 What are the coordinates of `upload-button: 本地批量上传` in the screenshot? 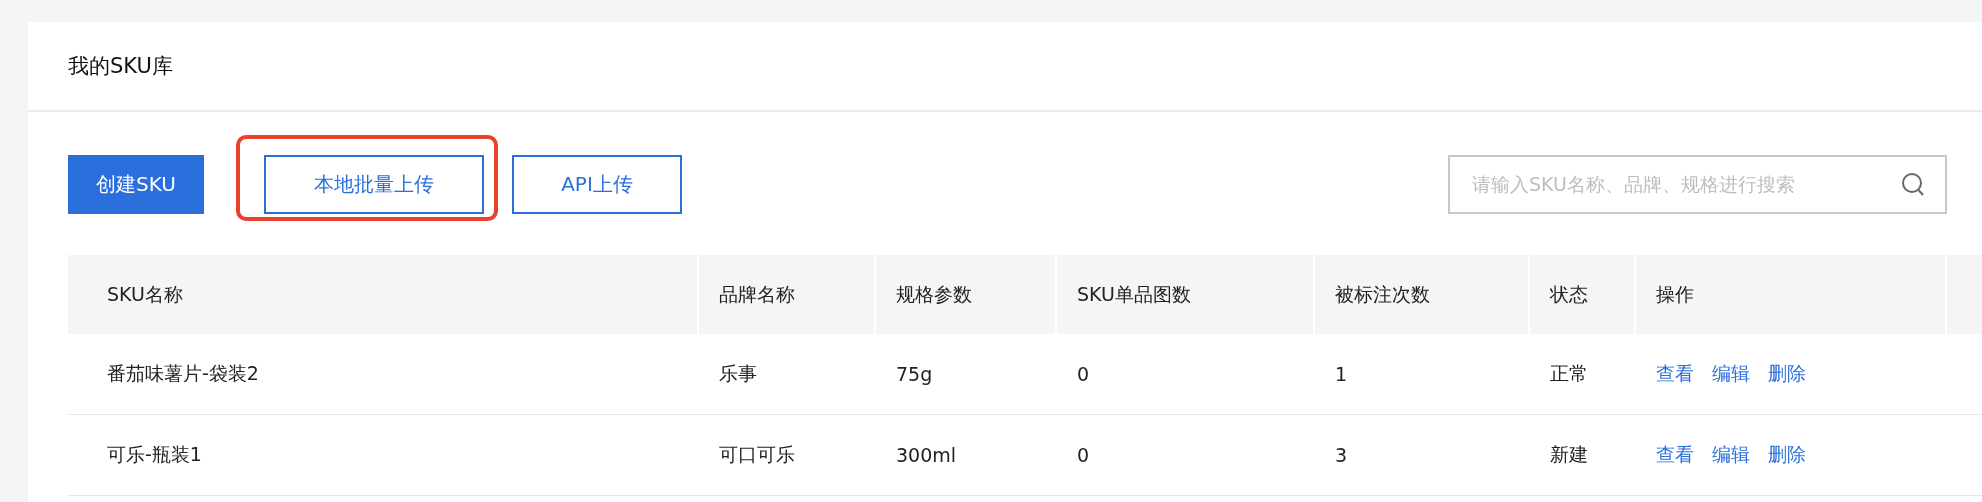 It's located at (374, 184).